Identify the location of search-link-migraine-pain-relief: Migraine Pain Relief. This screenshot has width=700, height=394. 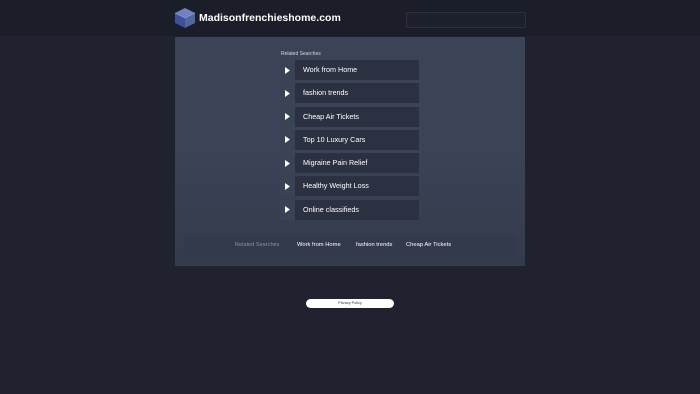
(349, 163).